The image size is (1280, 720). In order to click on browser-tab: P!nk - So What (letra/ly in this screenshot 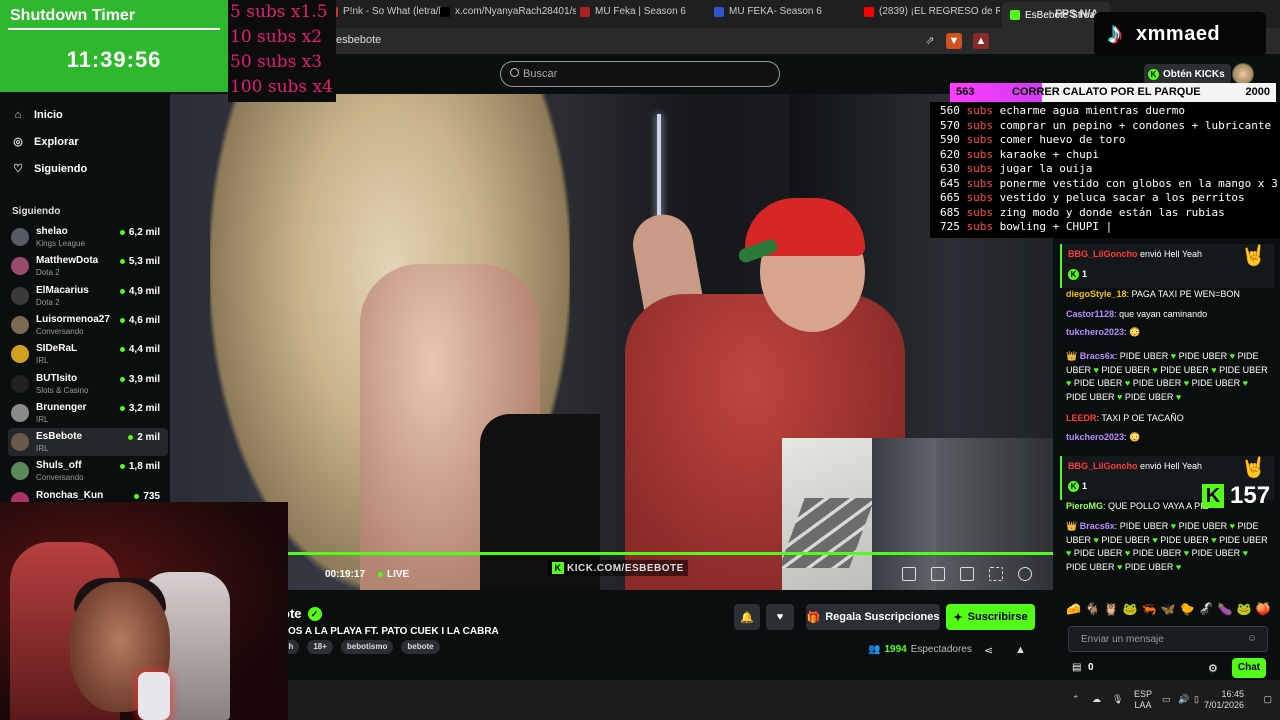, I will do `click(387, 11)`.